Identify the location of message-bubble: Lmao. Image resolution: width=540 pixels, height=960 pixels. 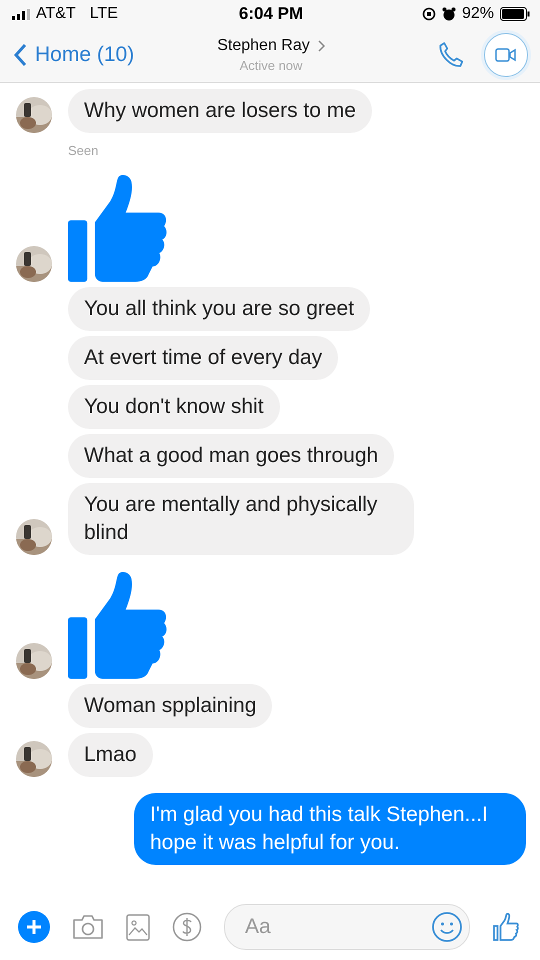
(110, 755).